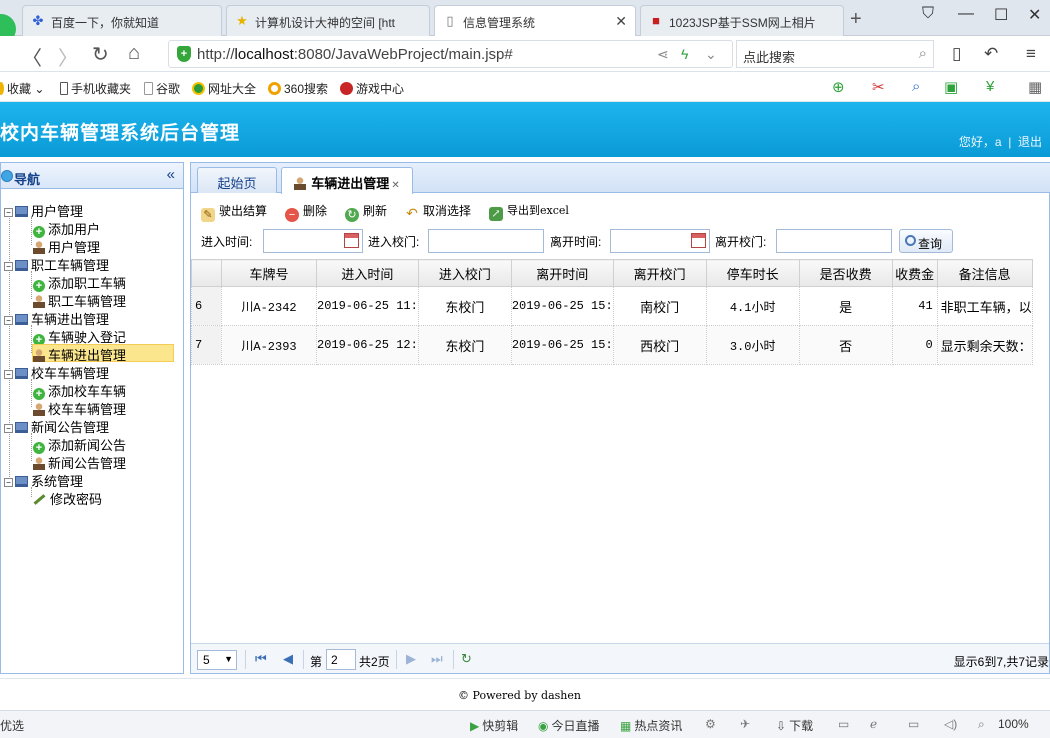 This screenshot has width=1050, height=738. What do you see at coordinates (79, 300) in the screenshot?
I see `tree-item-staff-vehicle-manage: 职工车辆管理` at bounding box center [79, 300].